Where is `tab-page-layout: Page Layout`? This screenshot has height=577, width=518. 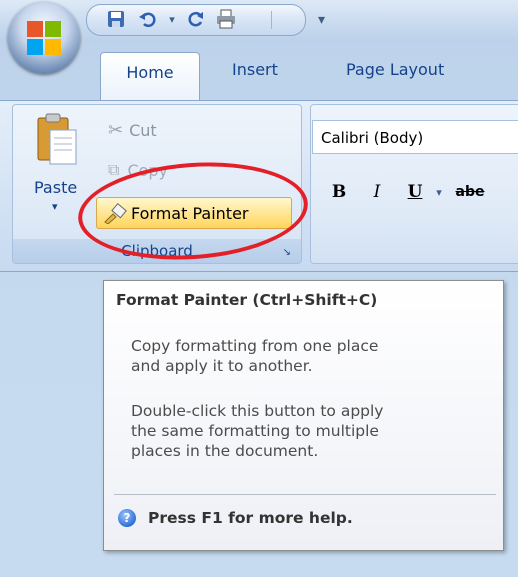
tab-page-layout: Page Layout is located at coordinates (395, 69).